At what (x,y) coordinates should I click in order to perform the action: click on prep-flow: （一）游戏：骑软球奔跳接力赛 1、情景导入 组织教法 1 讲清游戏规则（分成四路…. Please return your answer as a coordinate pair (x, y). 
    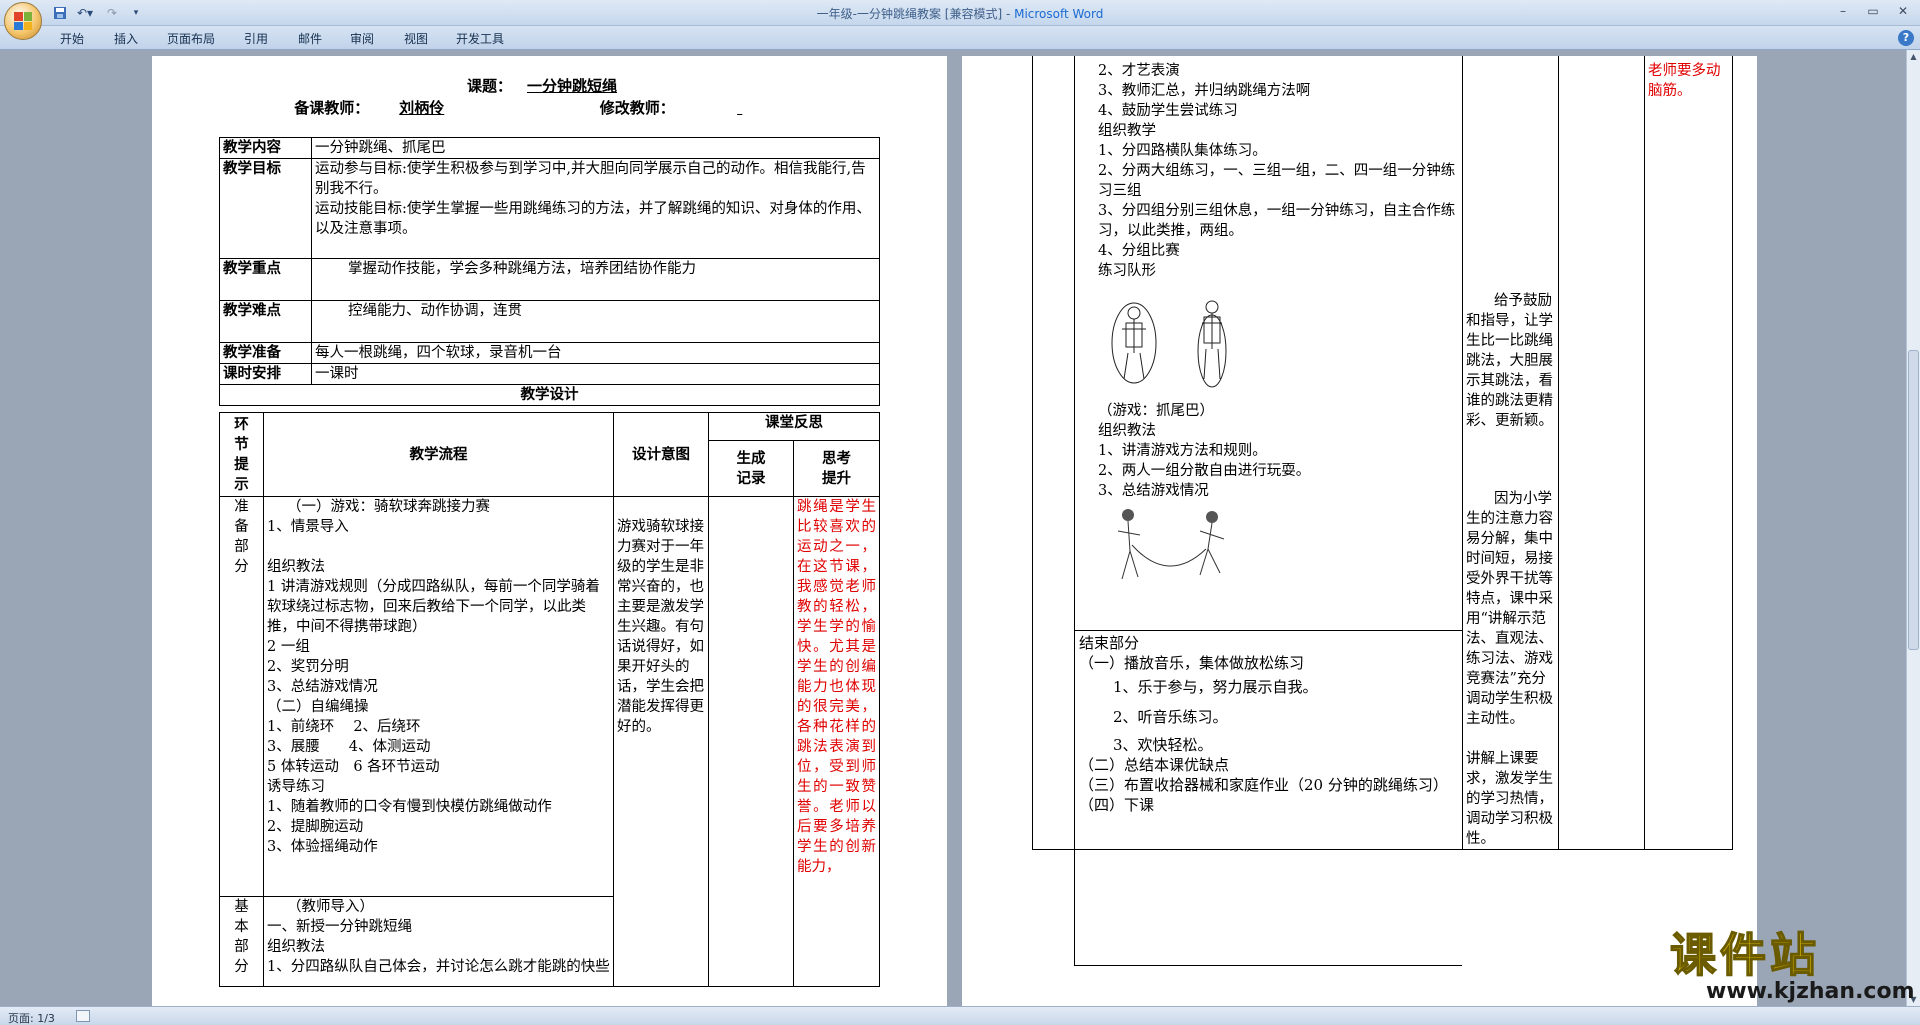
    Looking at the image, I should click on (438, 696).